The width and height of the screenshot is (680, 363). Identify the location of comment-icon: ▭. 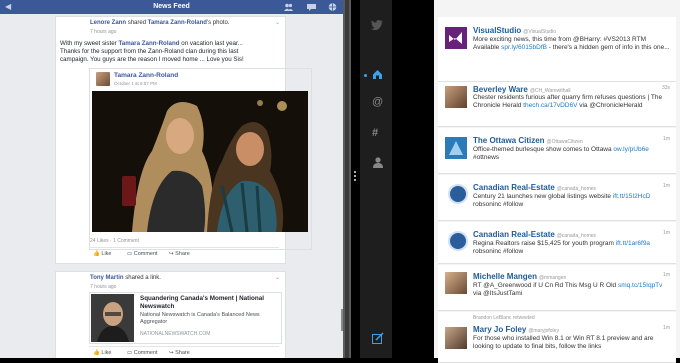
(130, 353).